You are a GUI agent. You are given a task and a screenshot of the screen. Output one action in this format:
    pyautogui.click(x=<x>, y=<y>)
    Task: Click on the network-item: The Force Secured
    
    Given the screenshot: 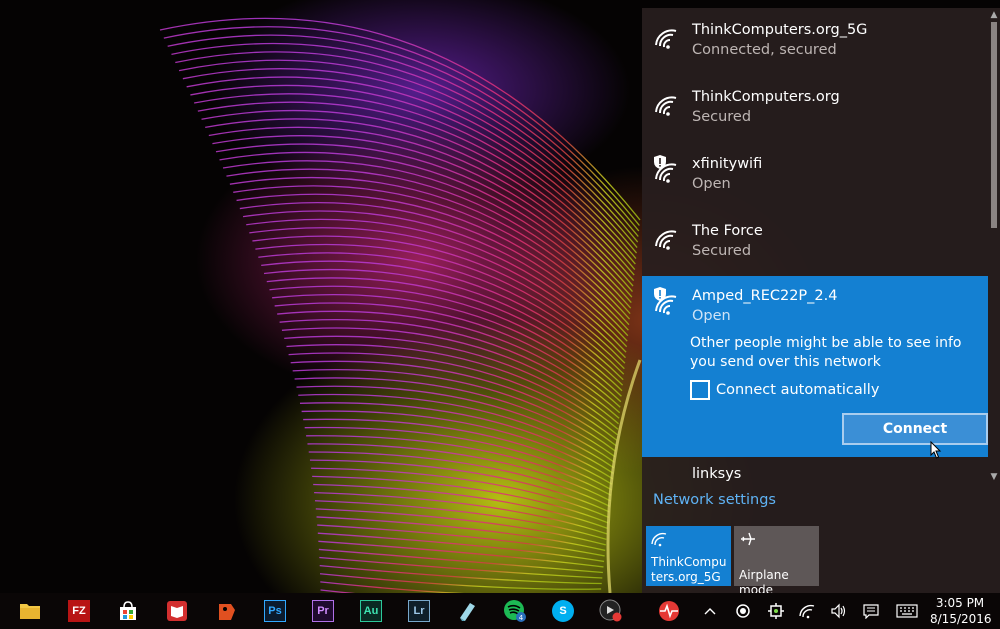 What is the action you would take?
    pyautogui.click(x=815, y=242)
    